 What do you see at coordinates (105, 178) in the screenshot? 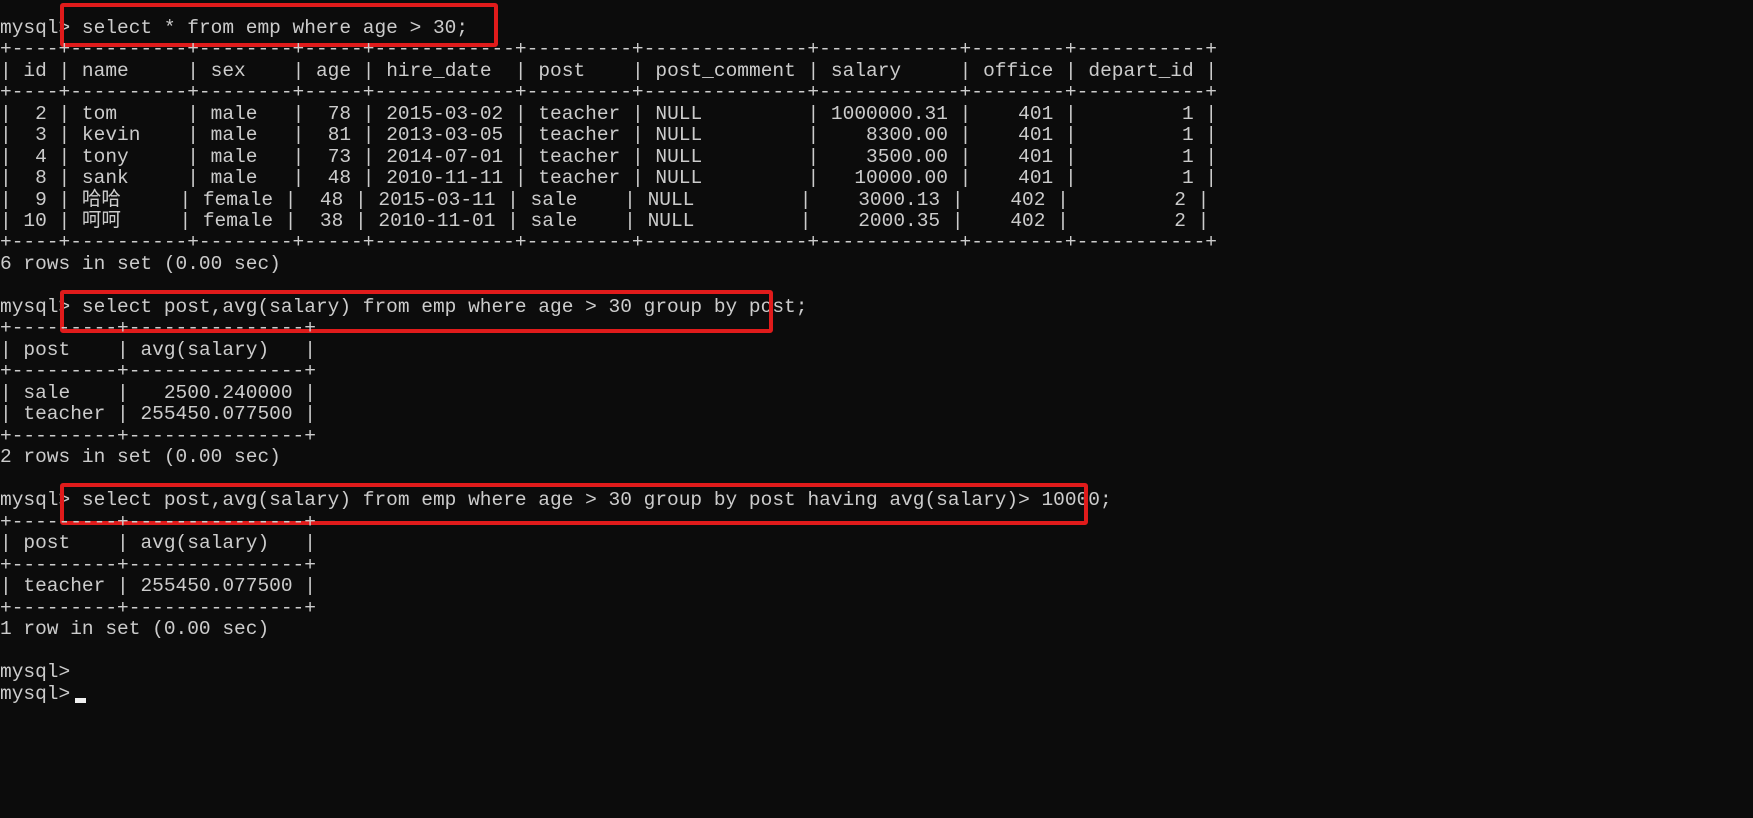
I see `cell-name: sank` at bounding box center [105, 178].